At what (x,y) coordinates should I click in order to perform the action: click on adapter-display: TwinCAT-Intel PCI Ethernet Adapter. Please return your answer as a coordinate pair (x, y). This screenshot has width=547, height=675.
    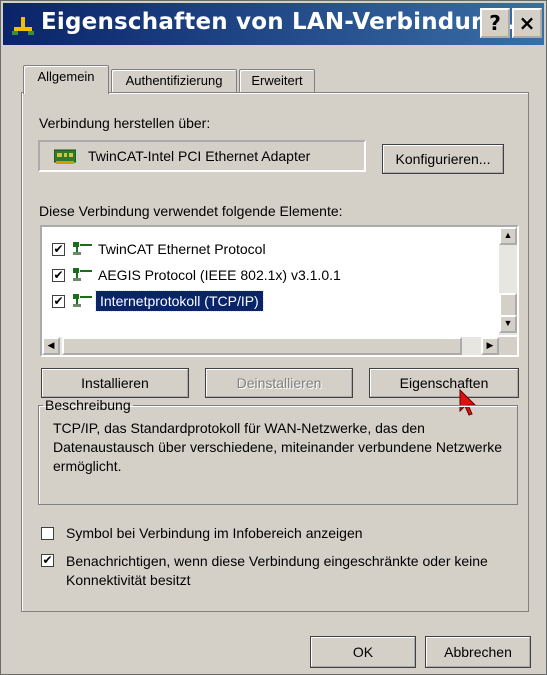
    Looking at the image, I should click on (202, 156).